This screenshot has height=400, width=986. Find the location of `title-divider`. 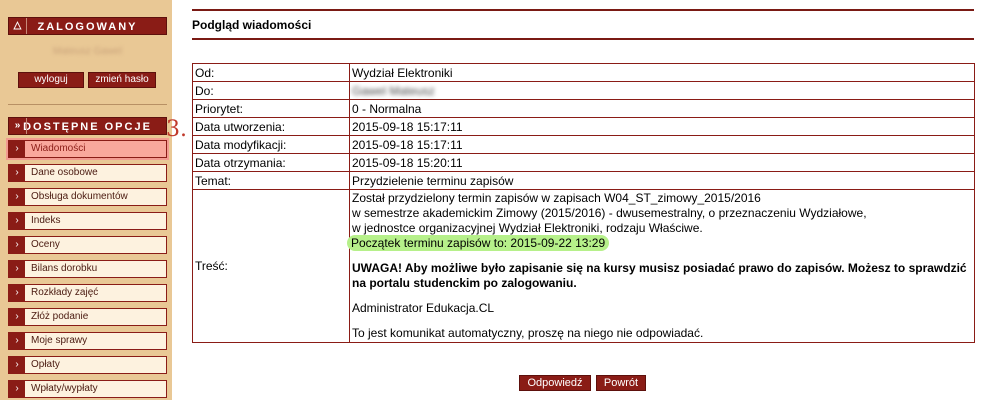

title-divider is located at coordinates (583, 39).